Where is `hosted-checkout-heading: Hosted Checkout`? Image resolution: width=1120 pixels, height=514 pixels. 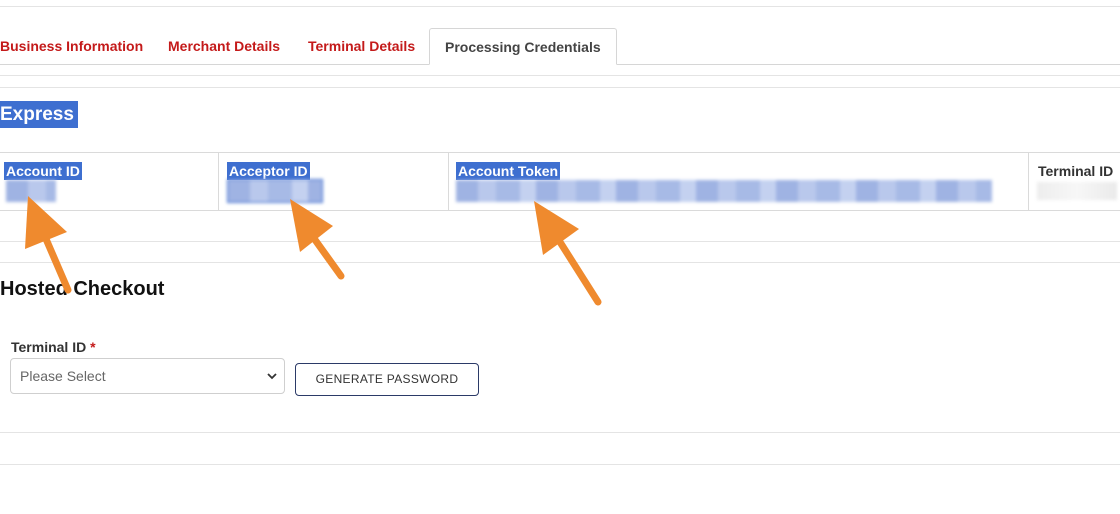 hosted-checkout-heading: Hosted Checkout is located at coordinates (82, 289).